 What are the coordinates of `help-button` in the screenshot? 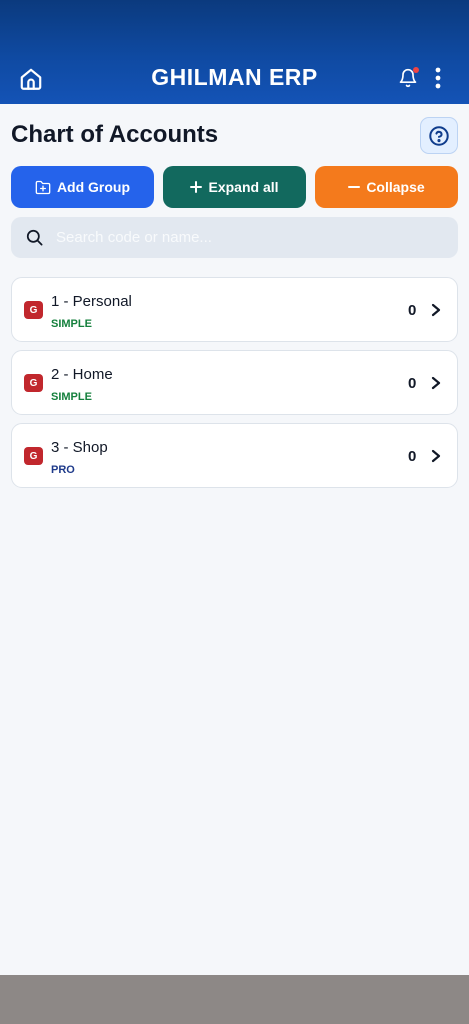 It's located at (439, 135).